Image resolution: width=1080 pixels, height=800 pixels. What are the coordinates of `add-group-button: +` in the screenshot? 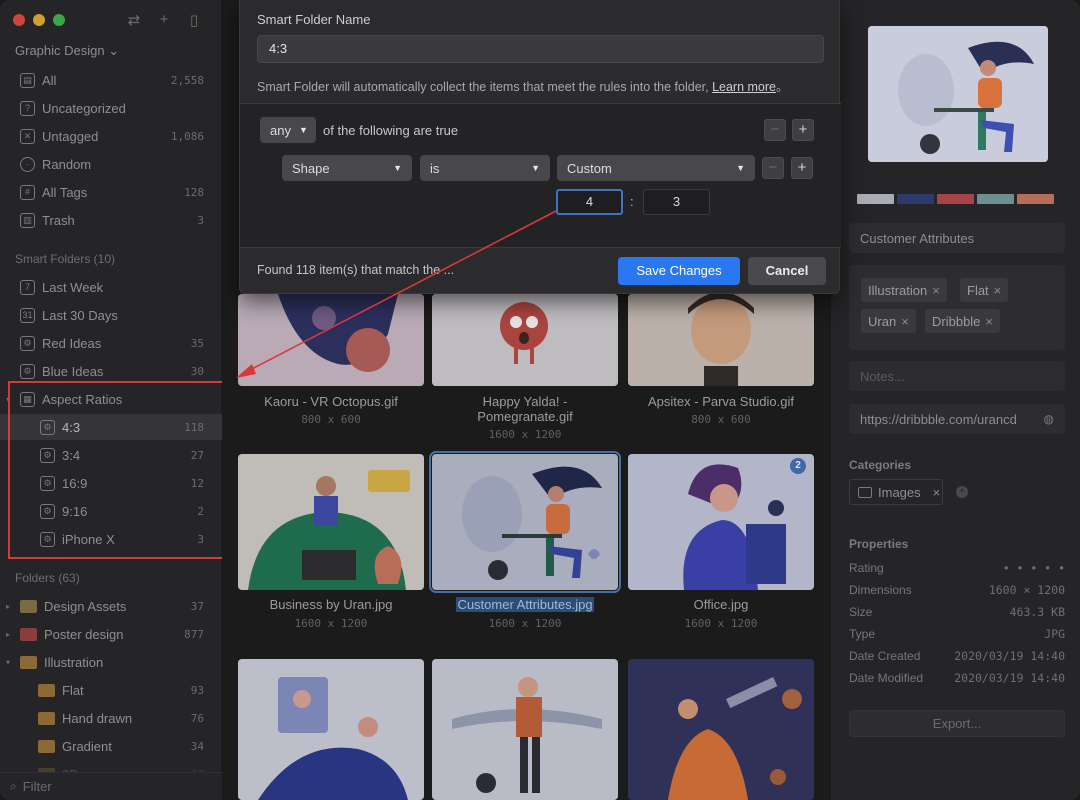 It's located at (803, 130).